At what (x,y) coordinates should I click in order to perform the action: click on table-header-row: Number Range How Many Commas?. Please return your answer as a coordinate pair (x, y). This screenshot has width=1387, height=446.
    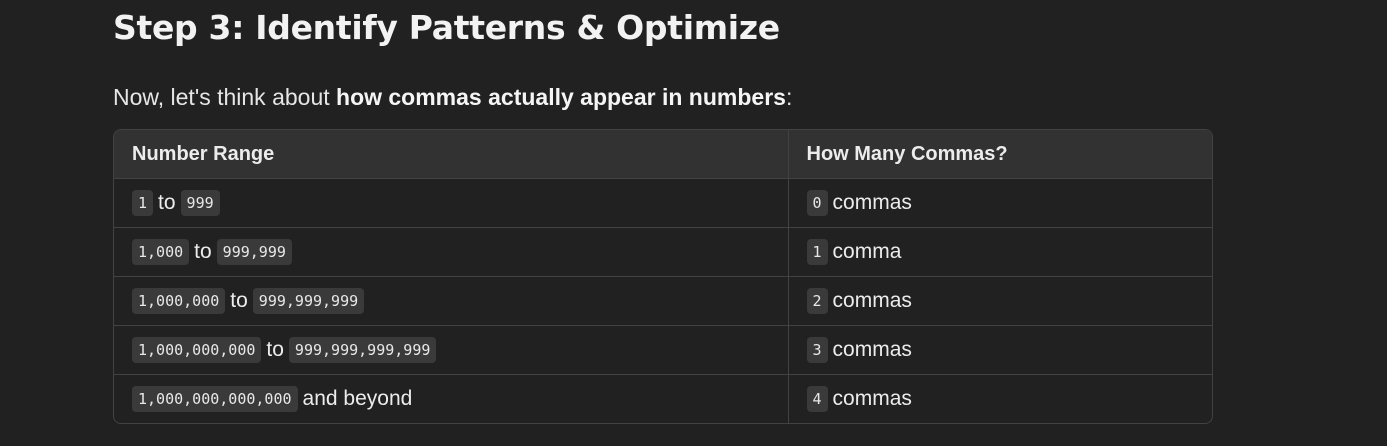
    Looking at the image, I should click on (663, 154).